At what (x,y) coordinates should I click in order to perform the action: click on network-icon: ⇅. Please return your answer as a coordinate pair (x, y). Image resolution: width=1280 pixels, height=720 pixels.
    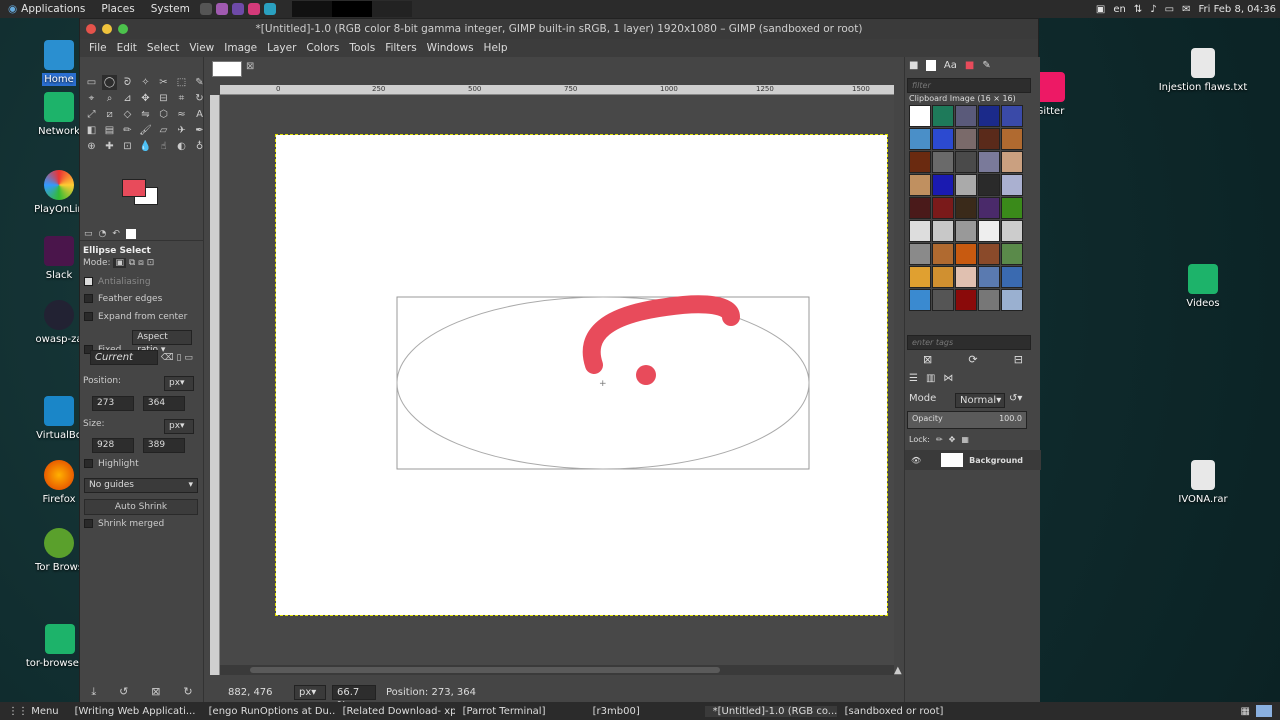
    Looking at the image, I should click on (1138, 9).